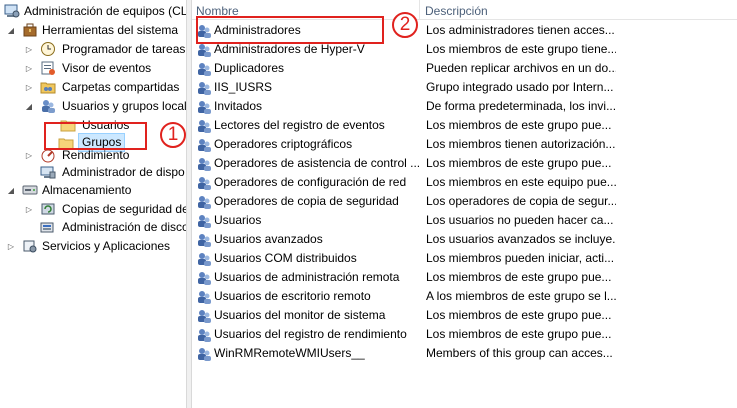 This screenshot has height=408, width=737. I want to click on tree-label-local-users-groups: Usuarios y grupos locales, so click(124, 106).